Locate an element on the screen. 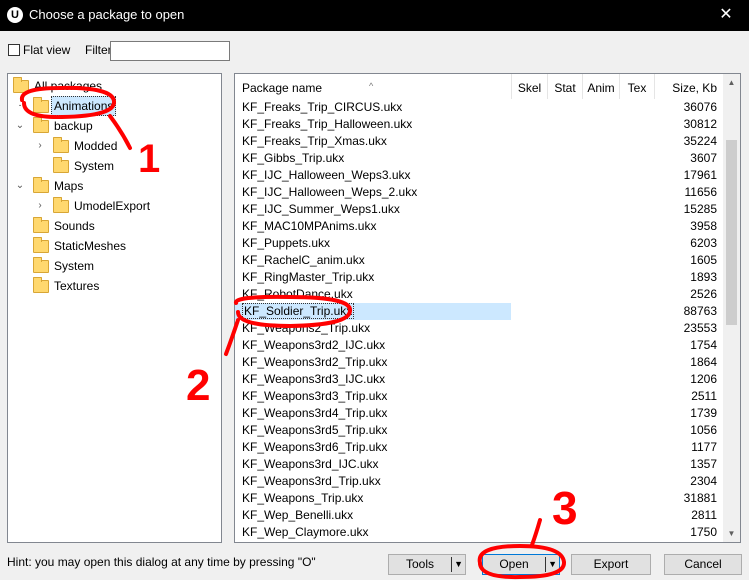 This screenshot has height=580, width=749. package-name-cell: KF_Weapons3rd2_Trip.ukx is located at coordinates (373, 362).